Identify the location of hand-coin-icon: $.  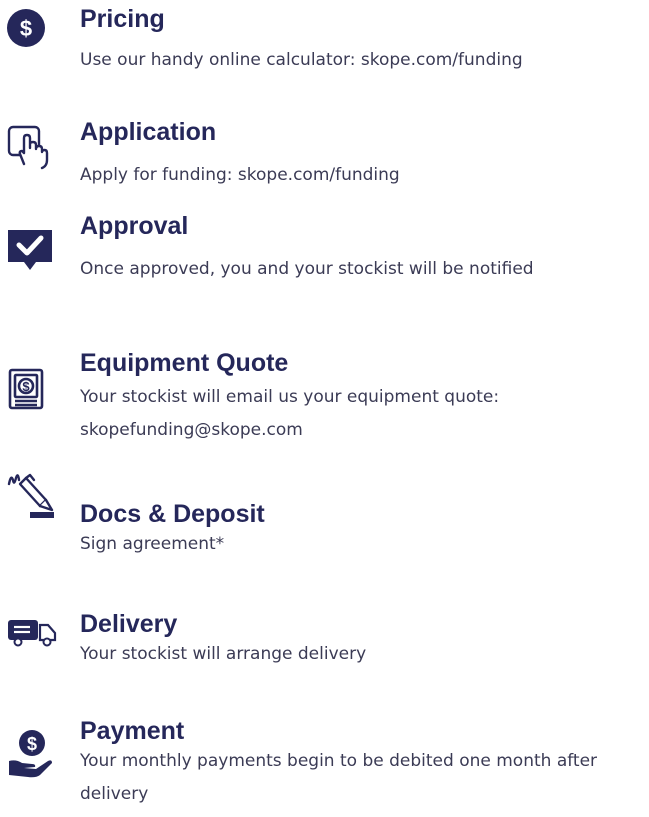
(32, 753).